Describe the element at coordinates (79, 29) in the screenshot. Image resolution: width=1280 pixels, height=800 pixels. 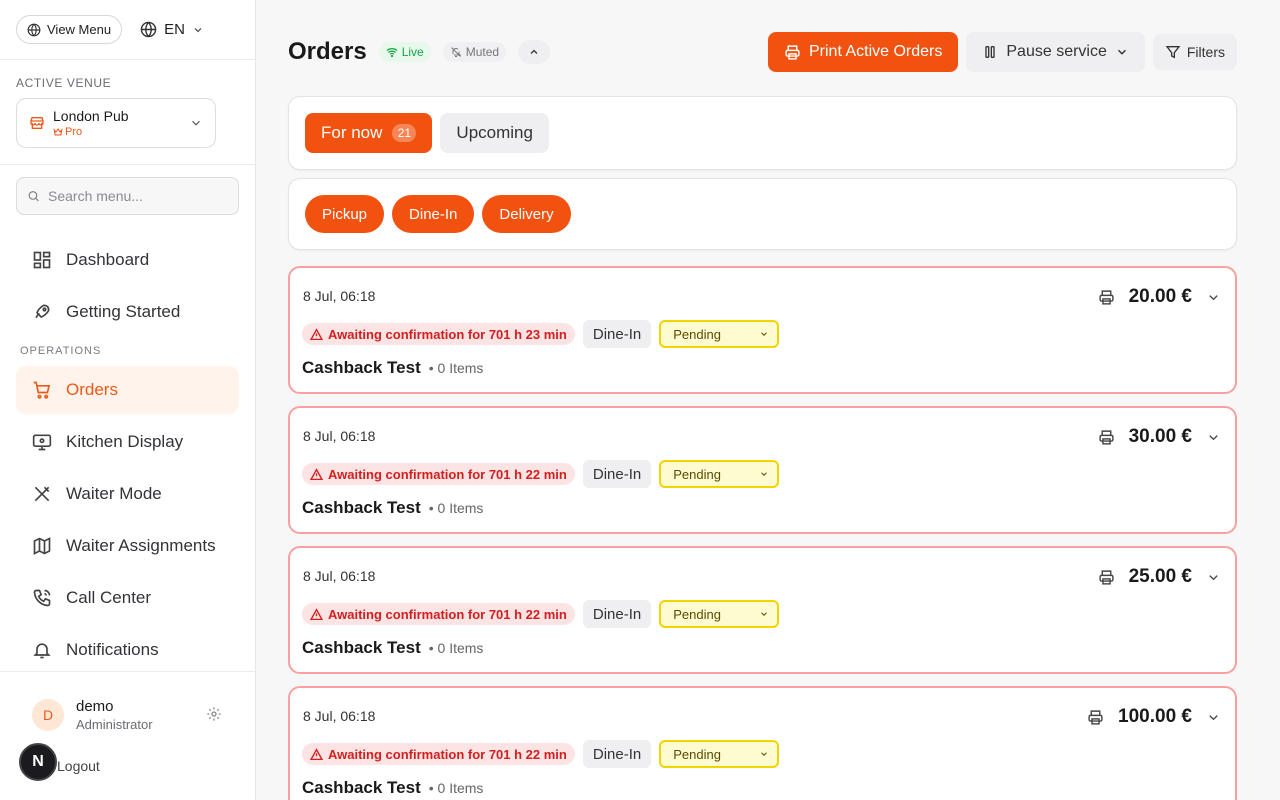
I see `view-menu-label: View Menu` at that location.